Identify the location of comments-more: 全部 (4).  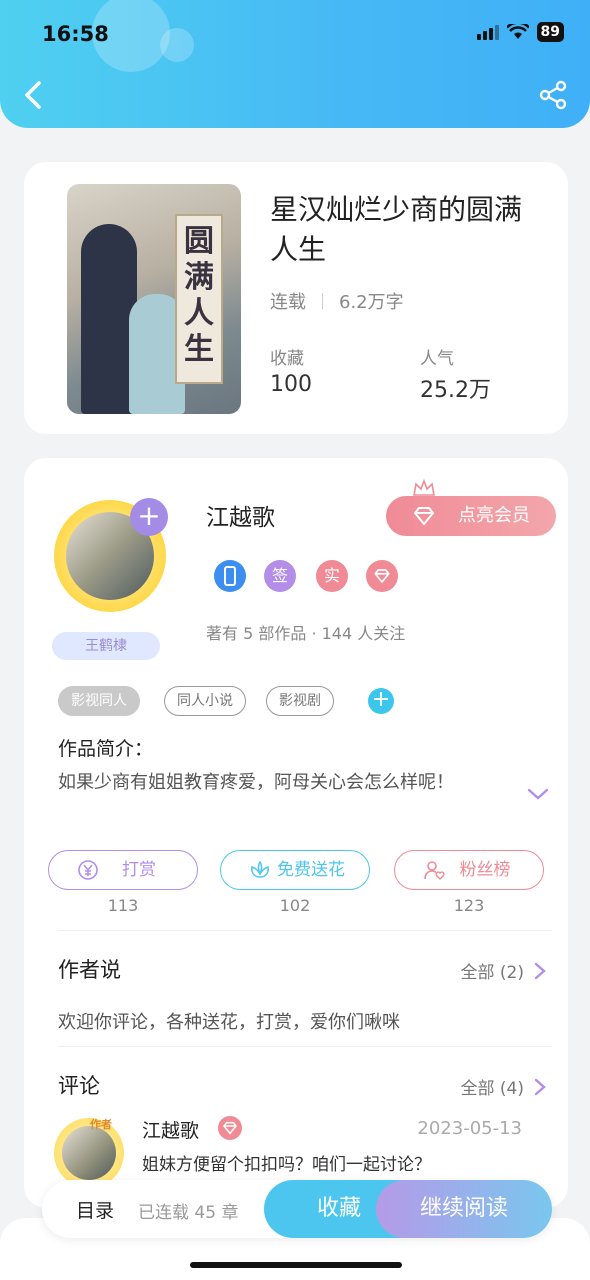
(503, 1086).